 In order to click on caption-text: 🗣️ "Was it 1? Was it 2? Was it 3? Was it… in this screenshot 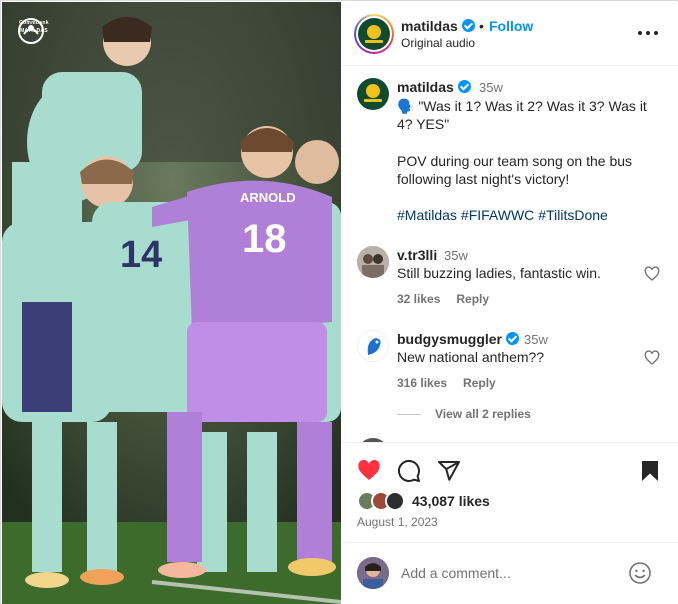, I will do `click(522, 115)`.